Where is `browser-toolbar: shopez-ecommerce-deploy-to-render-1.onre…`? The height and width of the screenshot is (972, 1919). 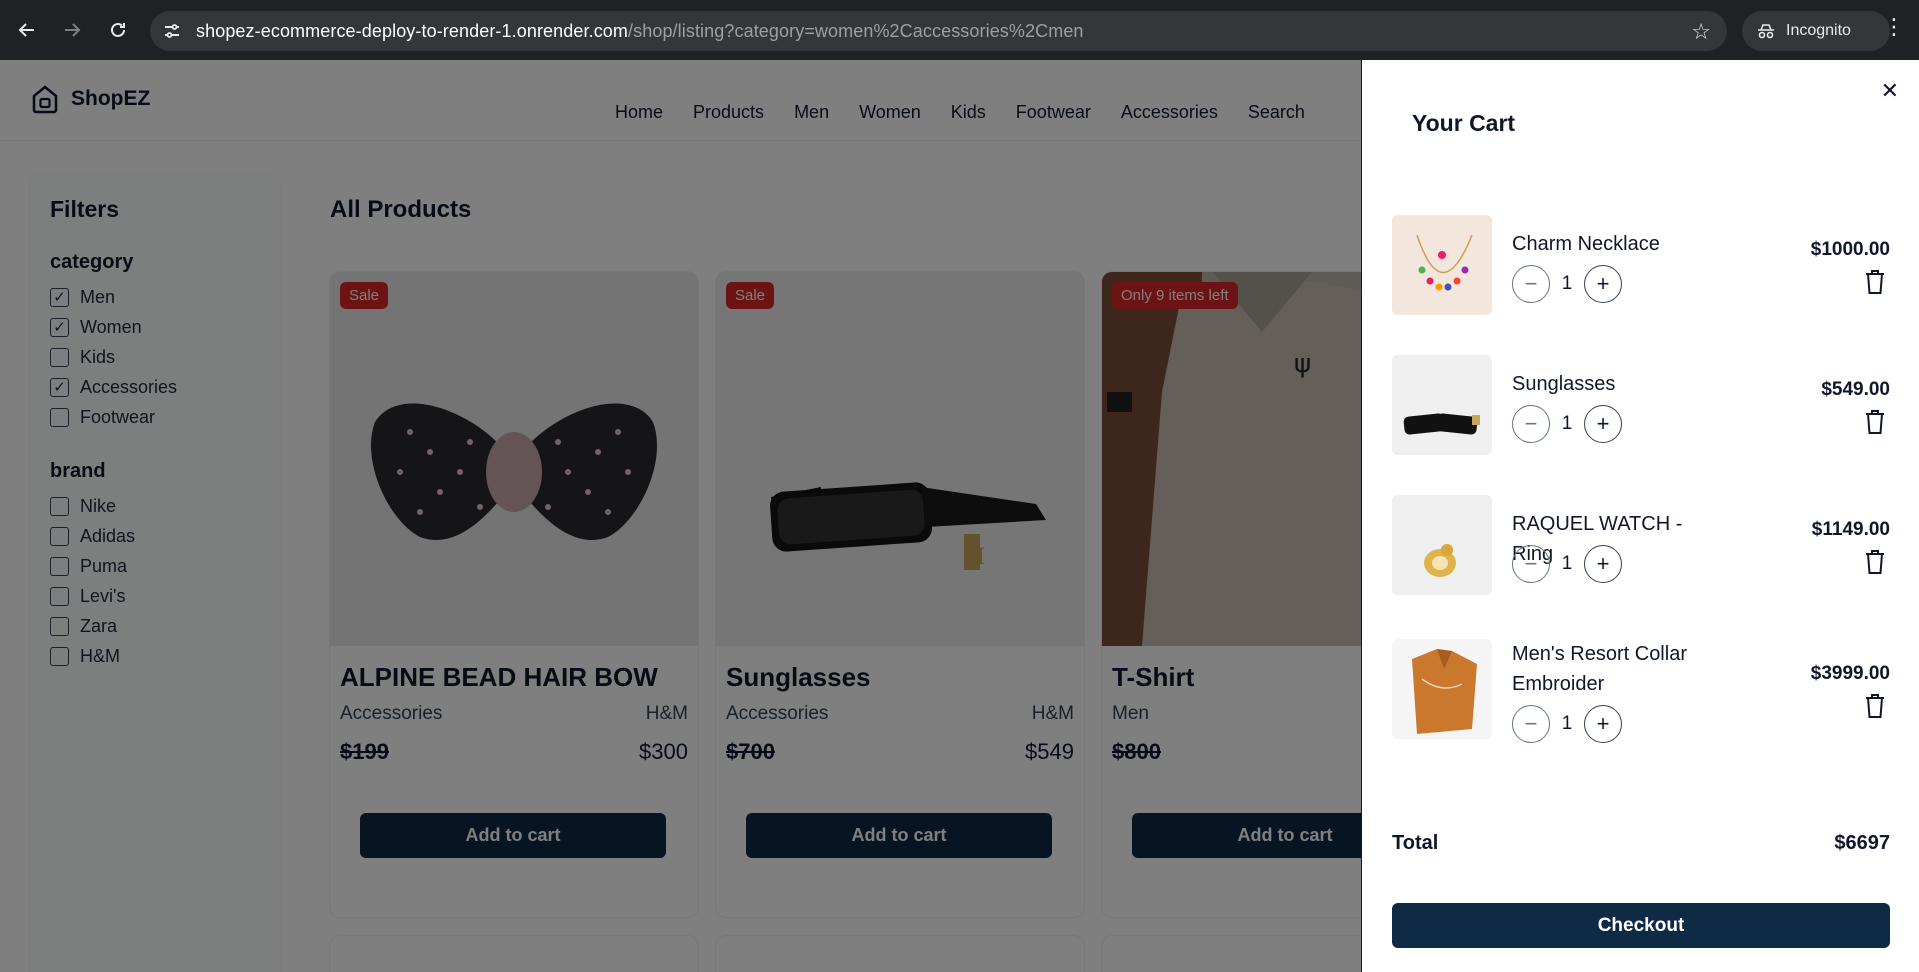
browser-toolbar: shopez-ecommerce-deploy-to-render-1.onre… is located at coordinates (959, 30).